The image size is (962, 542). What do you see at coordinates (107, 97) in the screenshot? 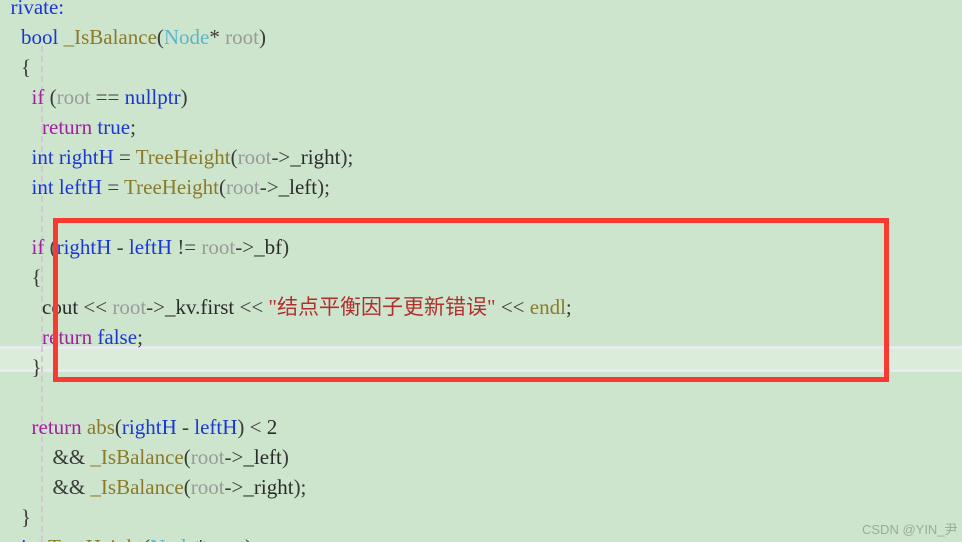
I see `token: ==` at bounding box center [107, 97].